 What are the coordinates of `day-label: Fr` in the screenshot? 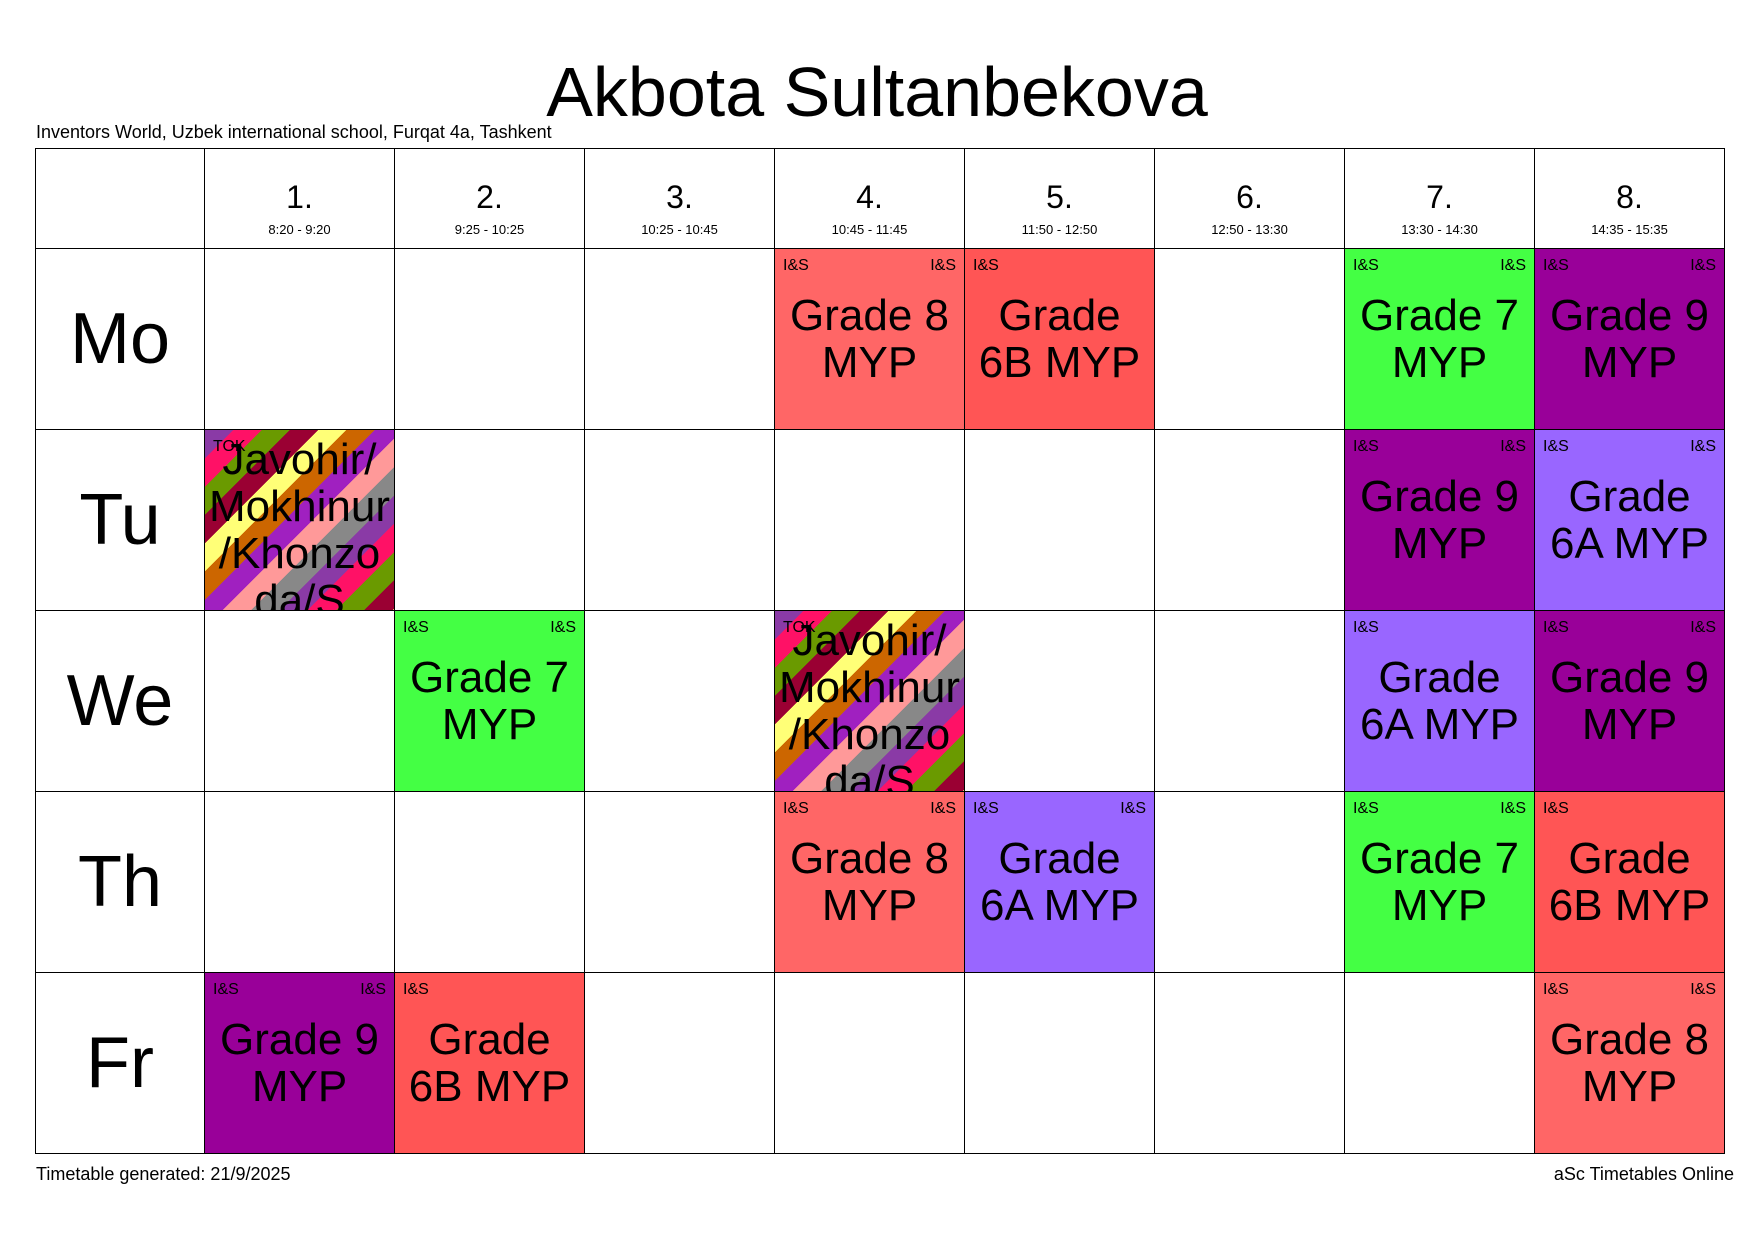 It's located at (120, 1063).